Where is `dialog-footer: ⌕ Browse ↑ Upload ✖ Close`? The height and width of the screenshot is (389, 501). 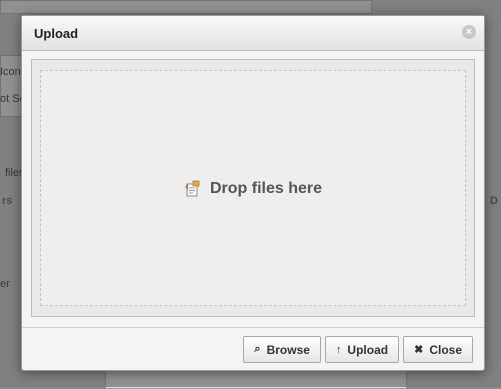 dialog-footer: ⌕ Browse ↑ Upload ✖ Close is located at coordinates (358, 349).